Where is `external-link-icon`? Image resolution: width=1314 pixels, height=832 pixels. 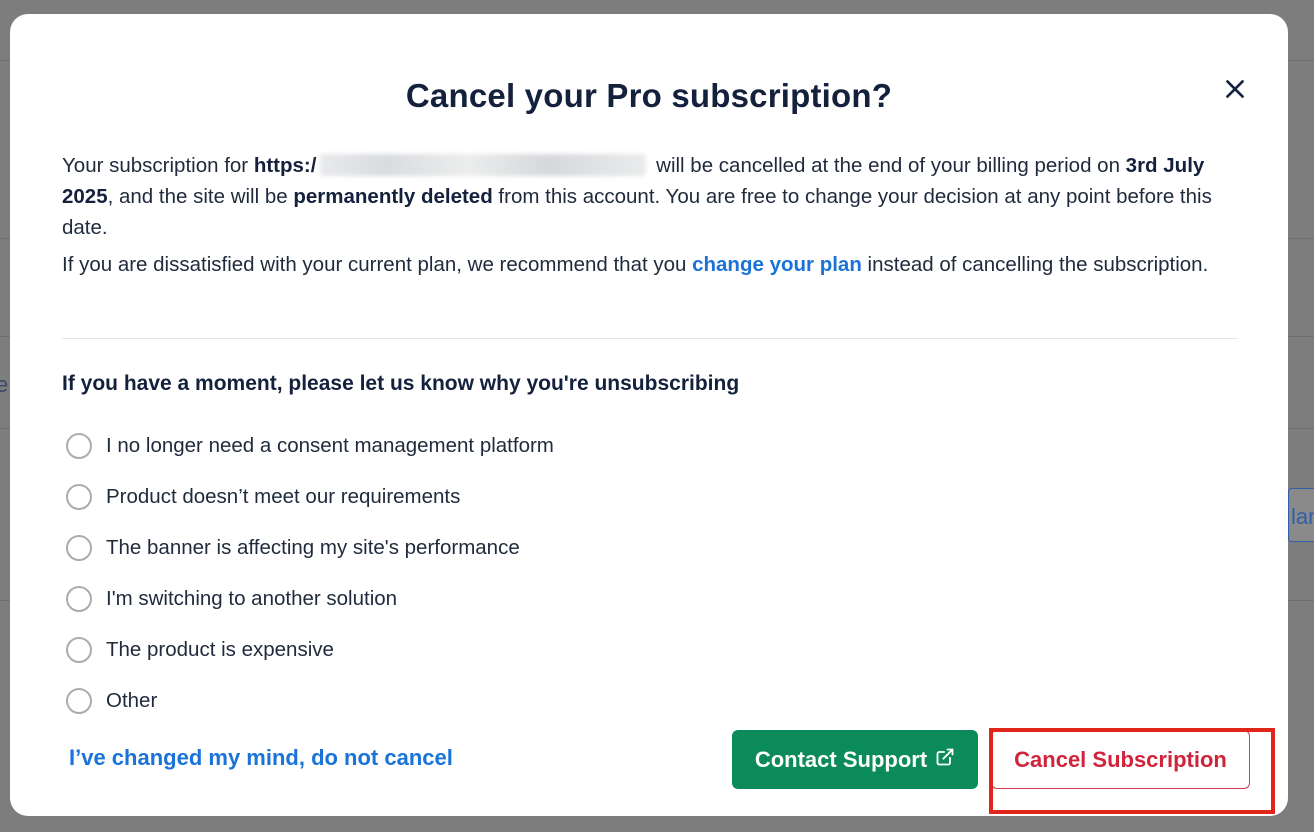 external-link-icon is located at coordinates (945, 760).